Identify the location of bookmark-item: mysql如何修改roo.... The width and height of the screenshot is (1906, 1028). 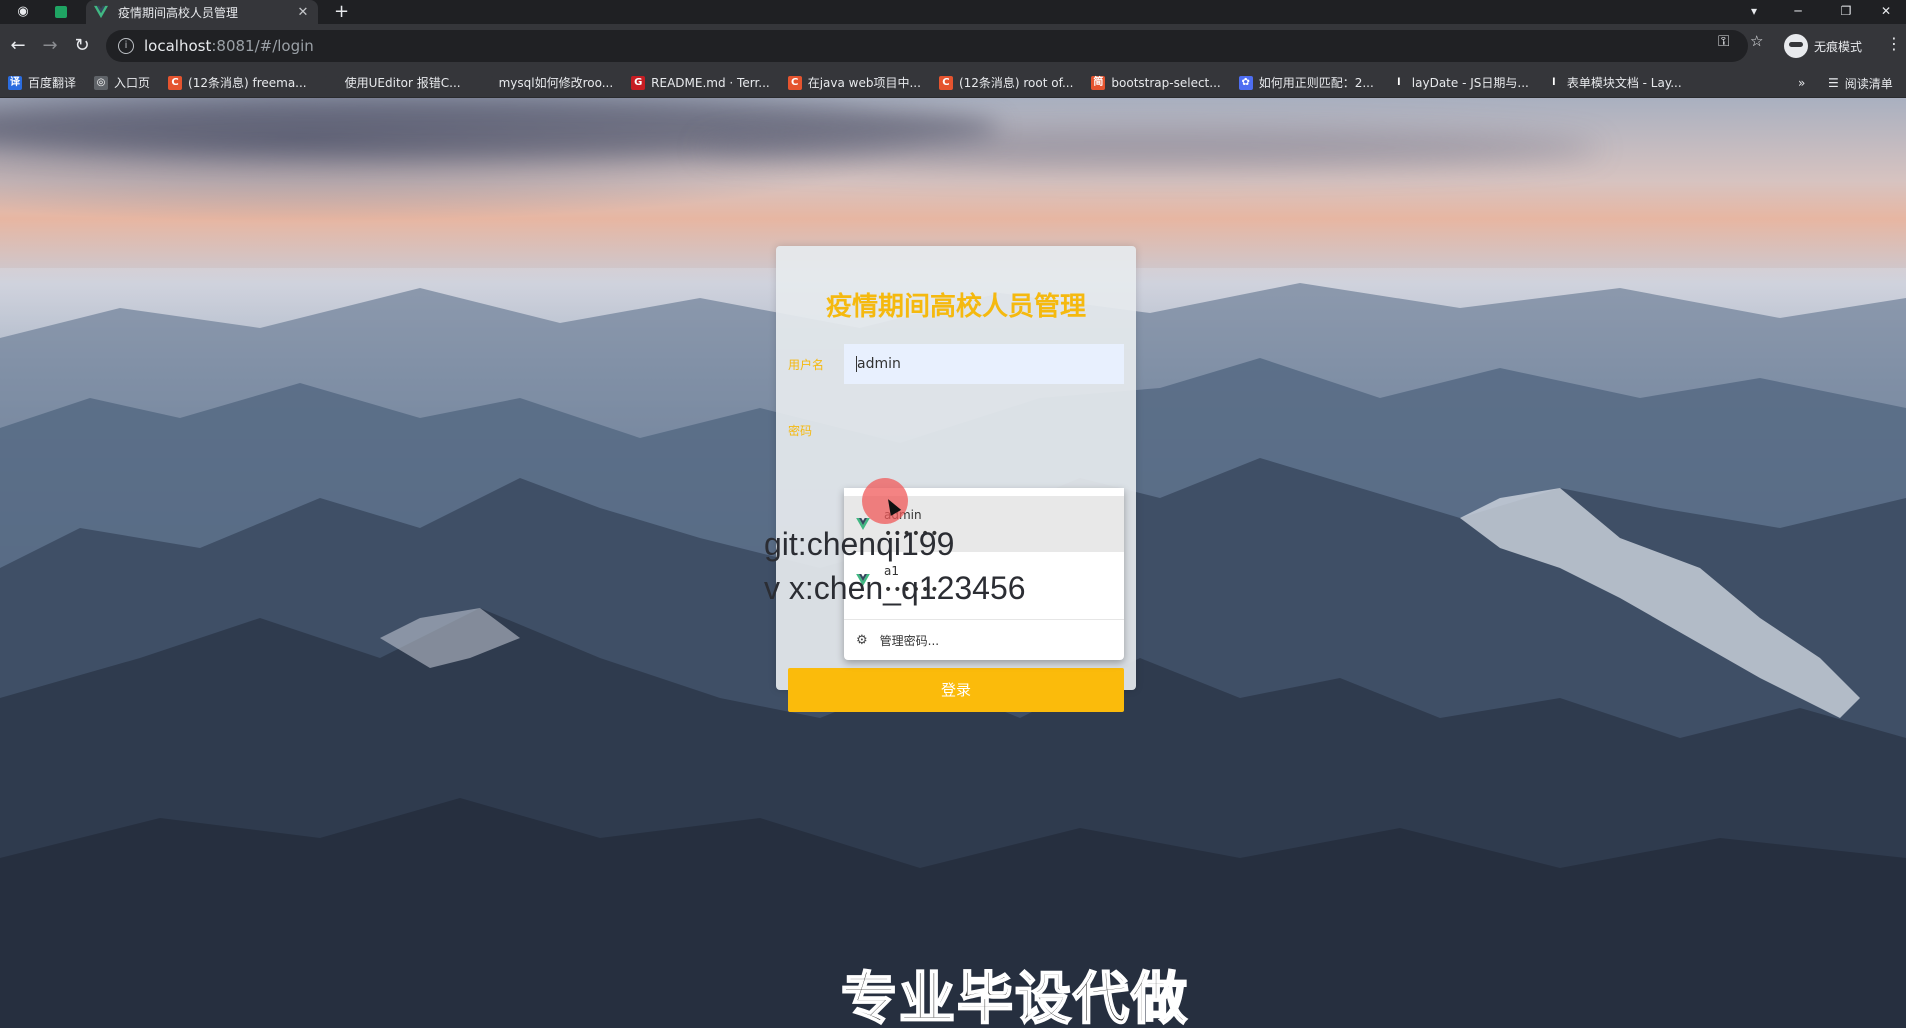
(546, 82).